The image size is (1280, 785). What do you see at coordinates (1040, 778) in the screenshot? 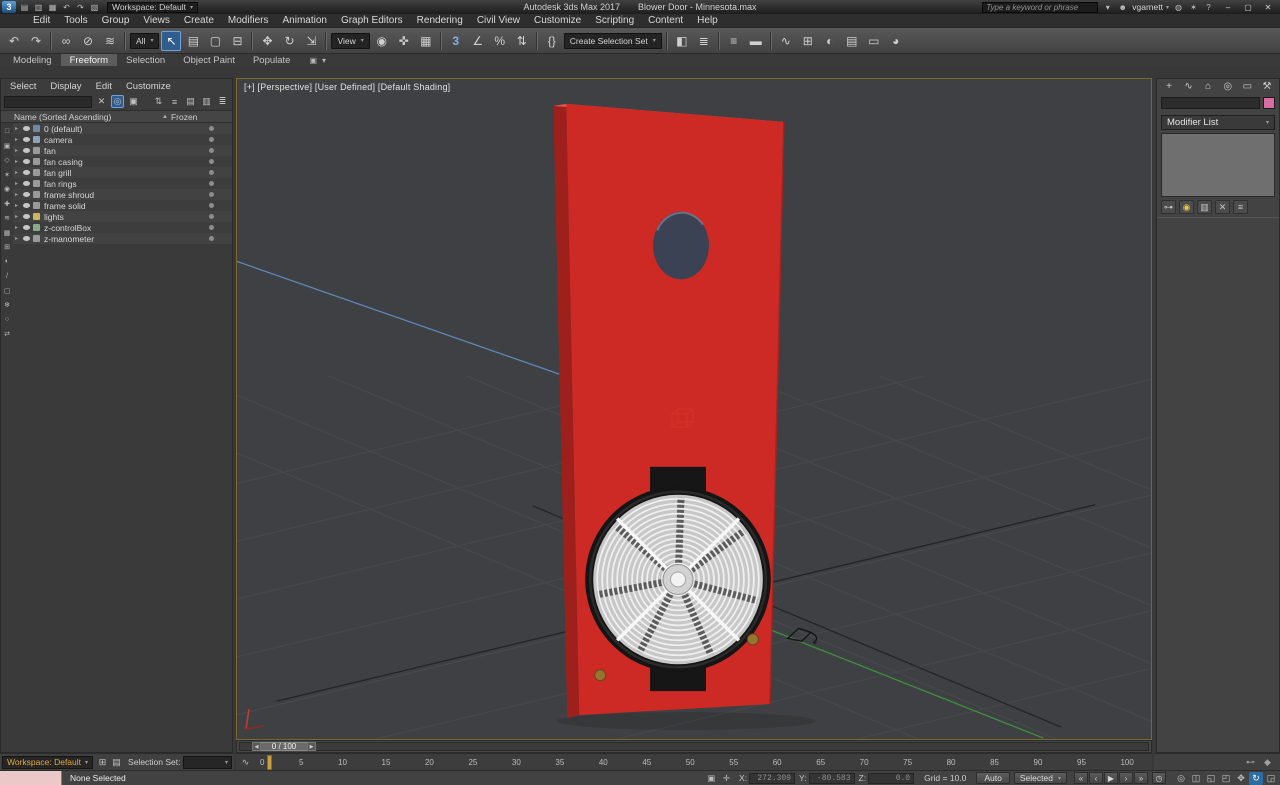
I see `key-filters-dropdown: Selected ▾` at bounding box center [1040, 778].